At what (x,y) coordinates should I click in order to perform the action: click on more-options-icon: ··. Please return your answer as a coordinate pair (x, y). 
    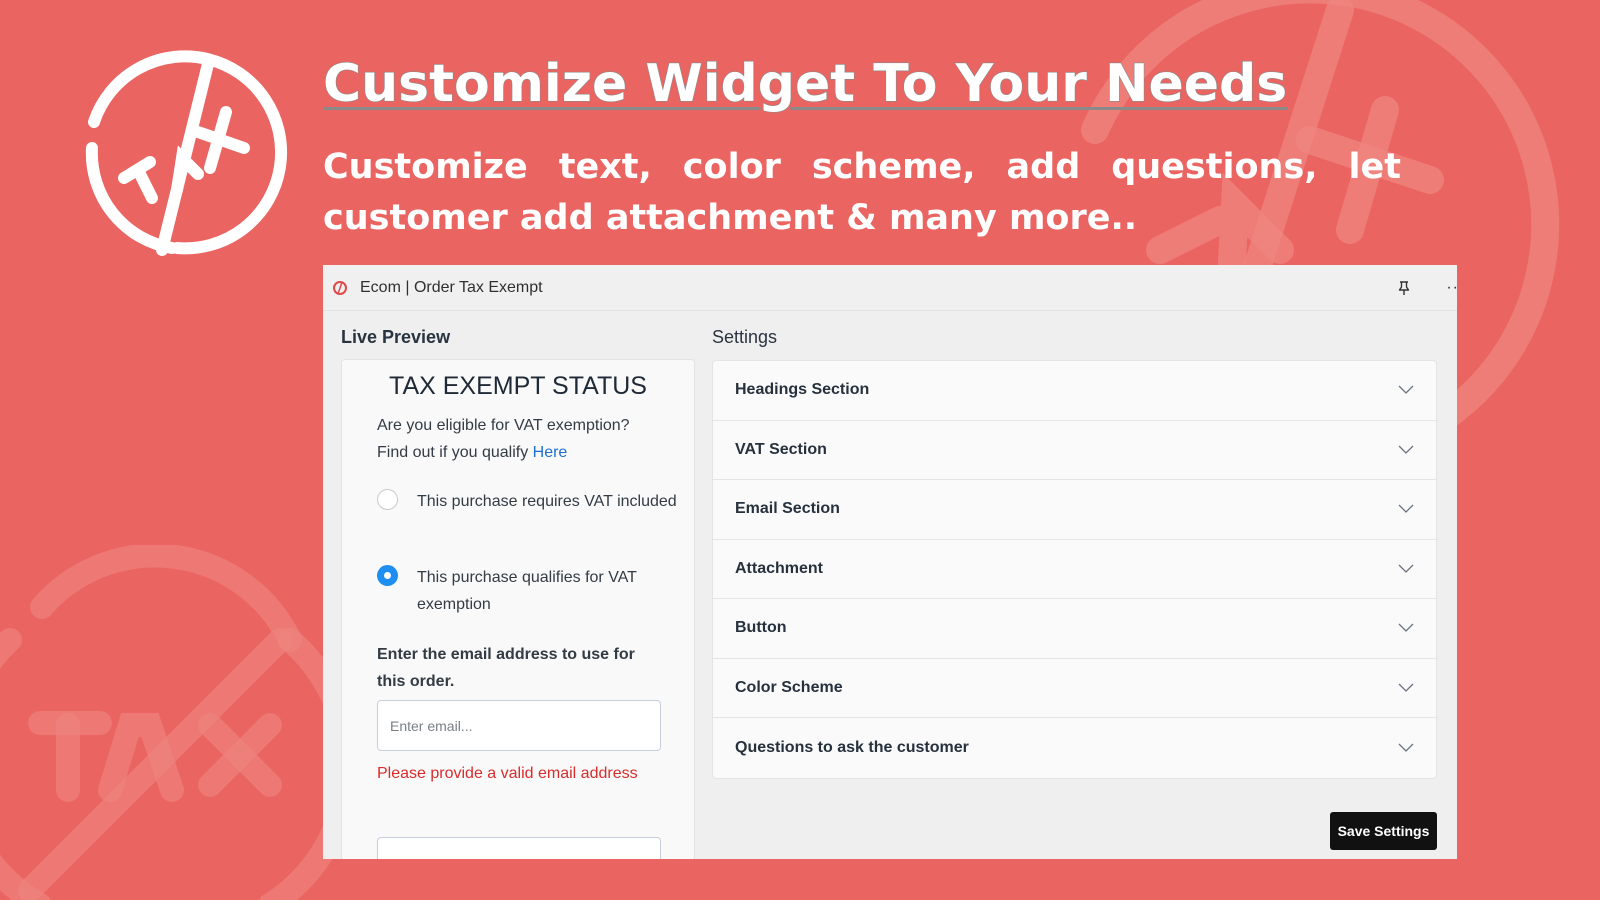
    Looking at the image, I should click on (1451, 288).